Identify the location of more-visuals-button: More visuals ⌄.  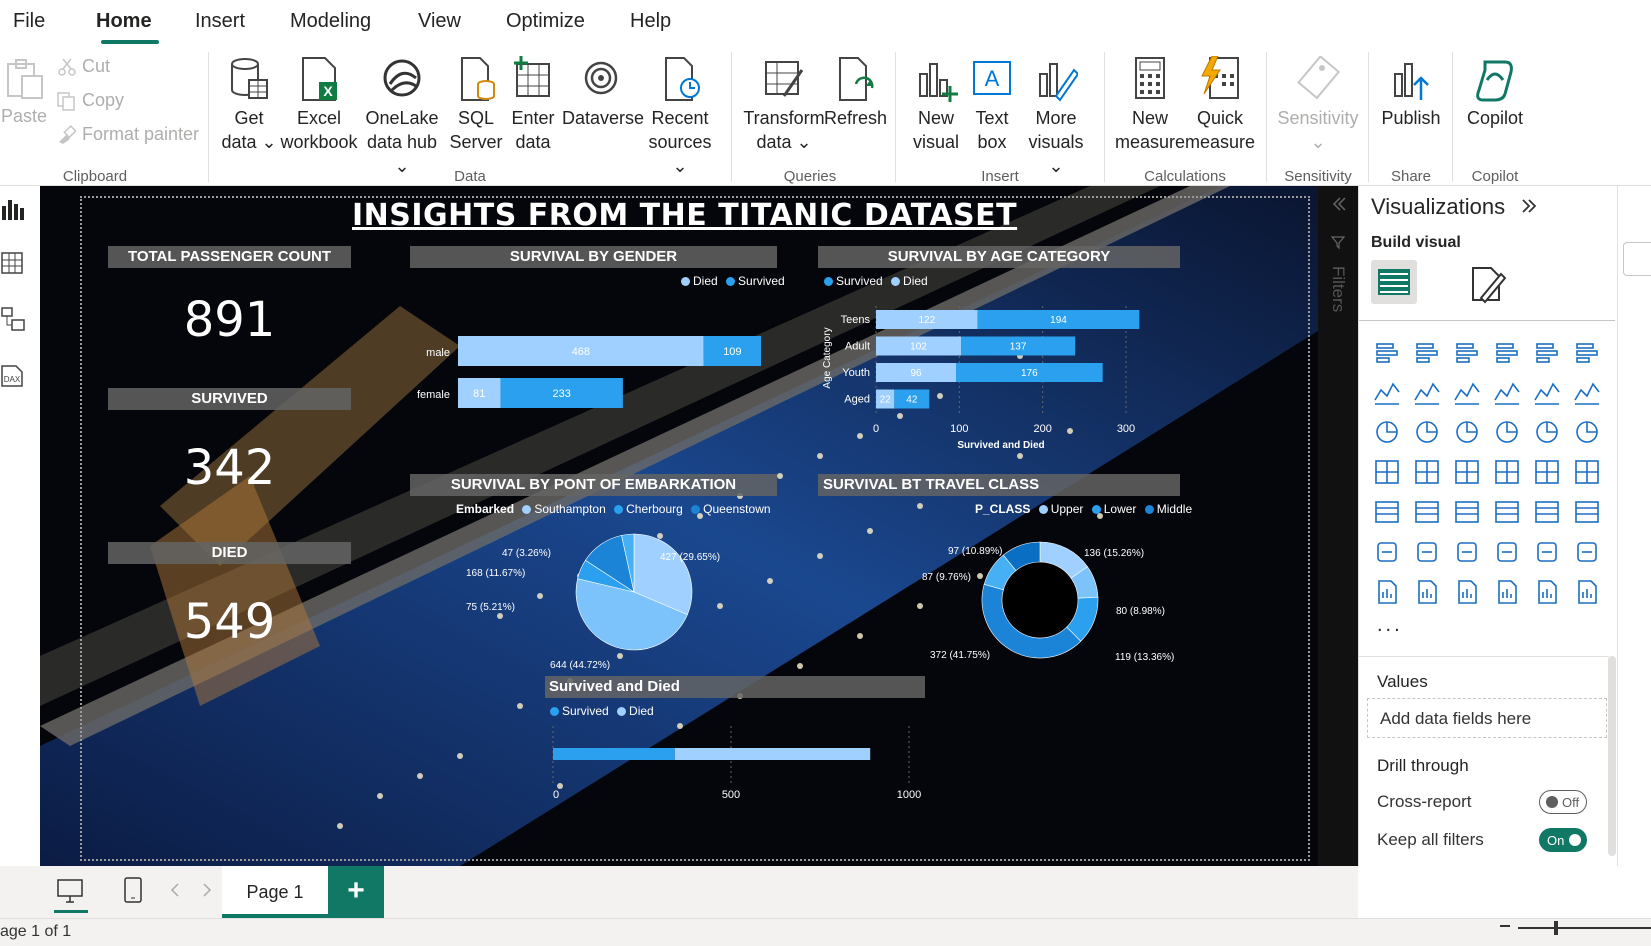
(1056, 117).